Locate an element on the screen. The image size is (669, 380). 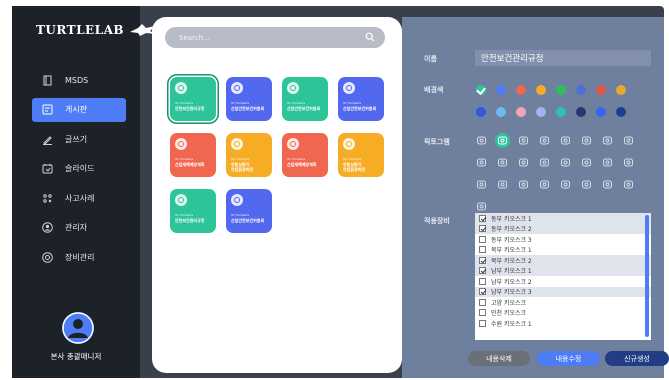
sidebar-item-4: 사고사례 is located at coordinates (79, 198).